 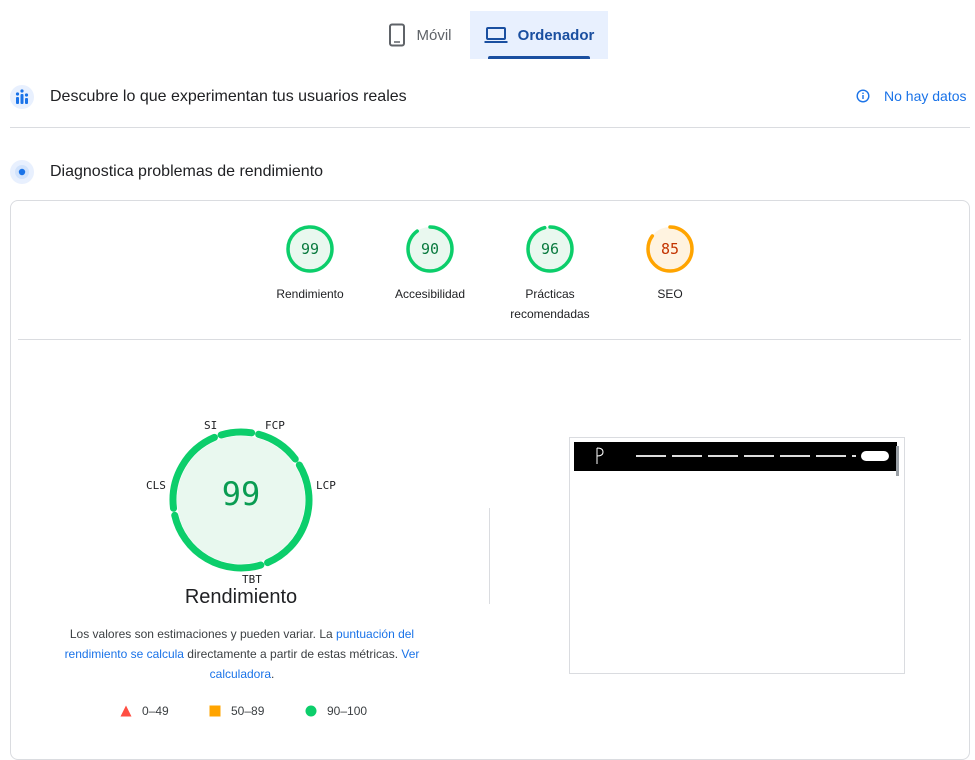 I want to click on gauge-score: 90, so click(x=430, y=249).